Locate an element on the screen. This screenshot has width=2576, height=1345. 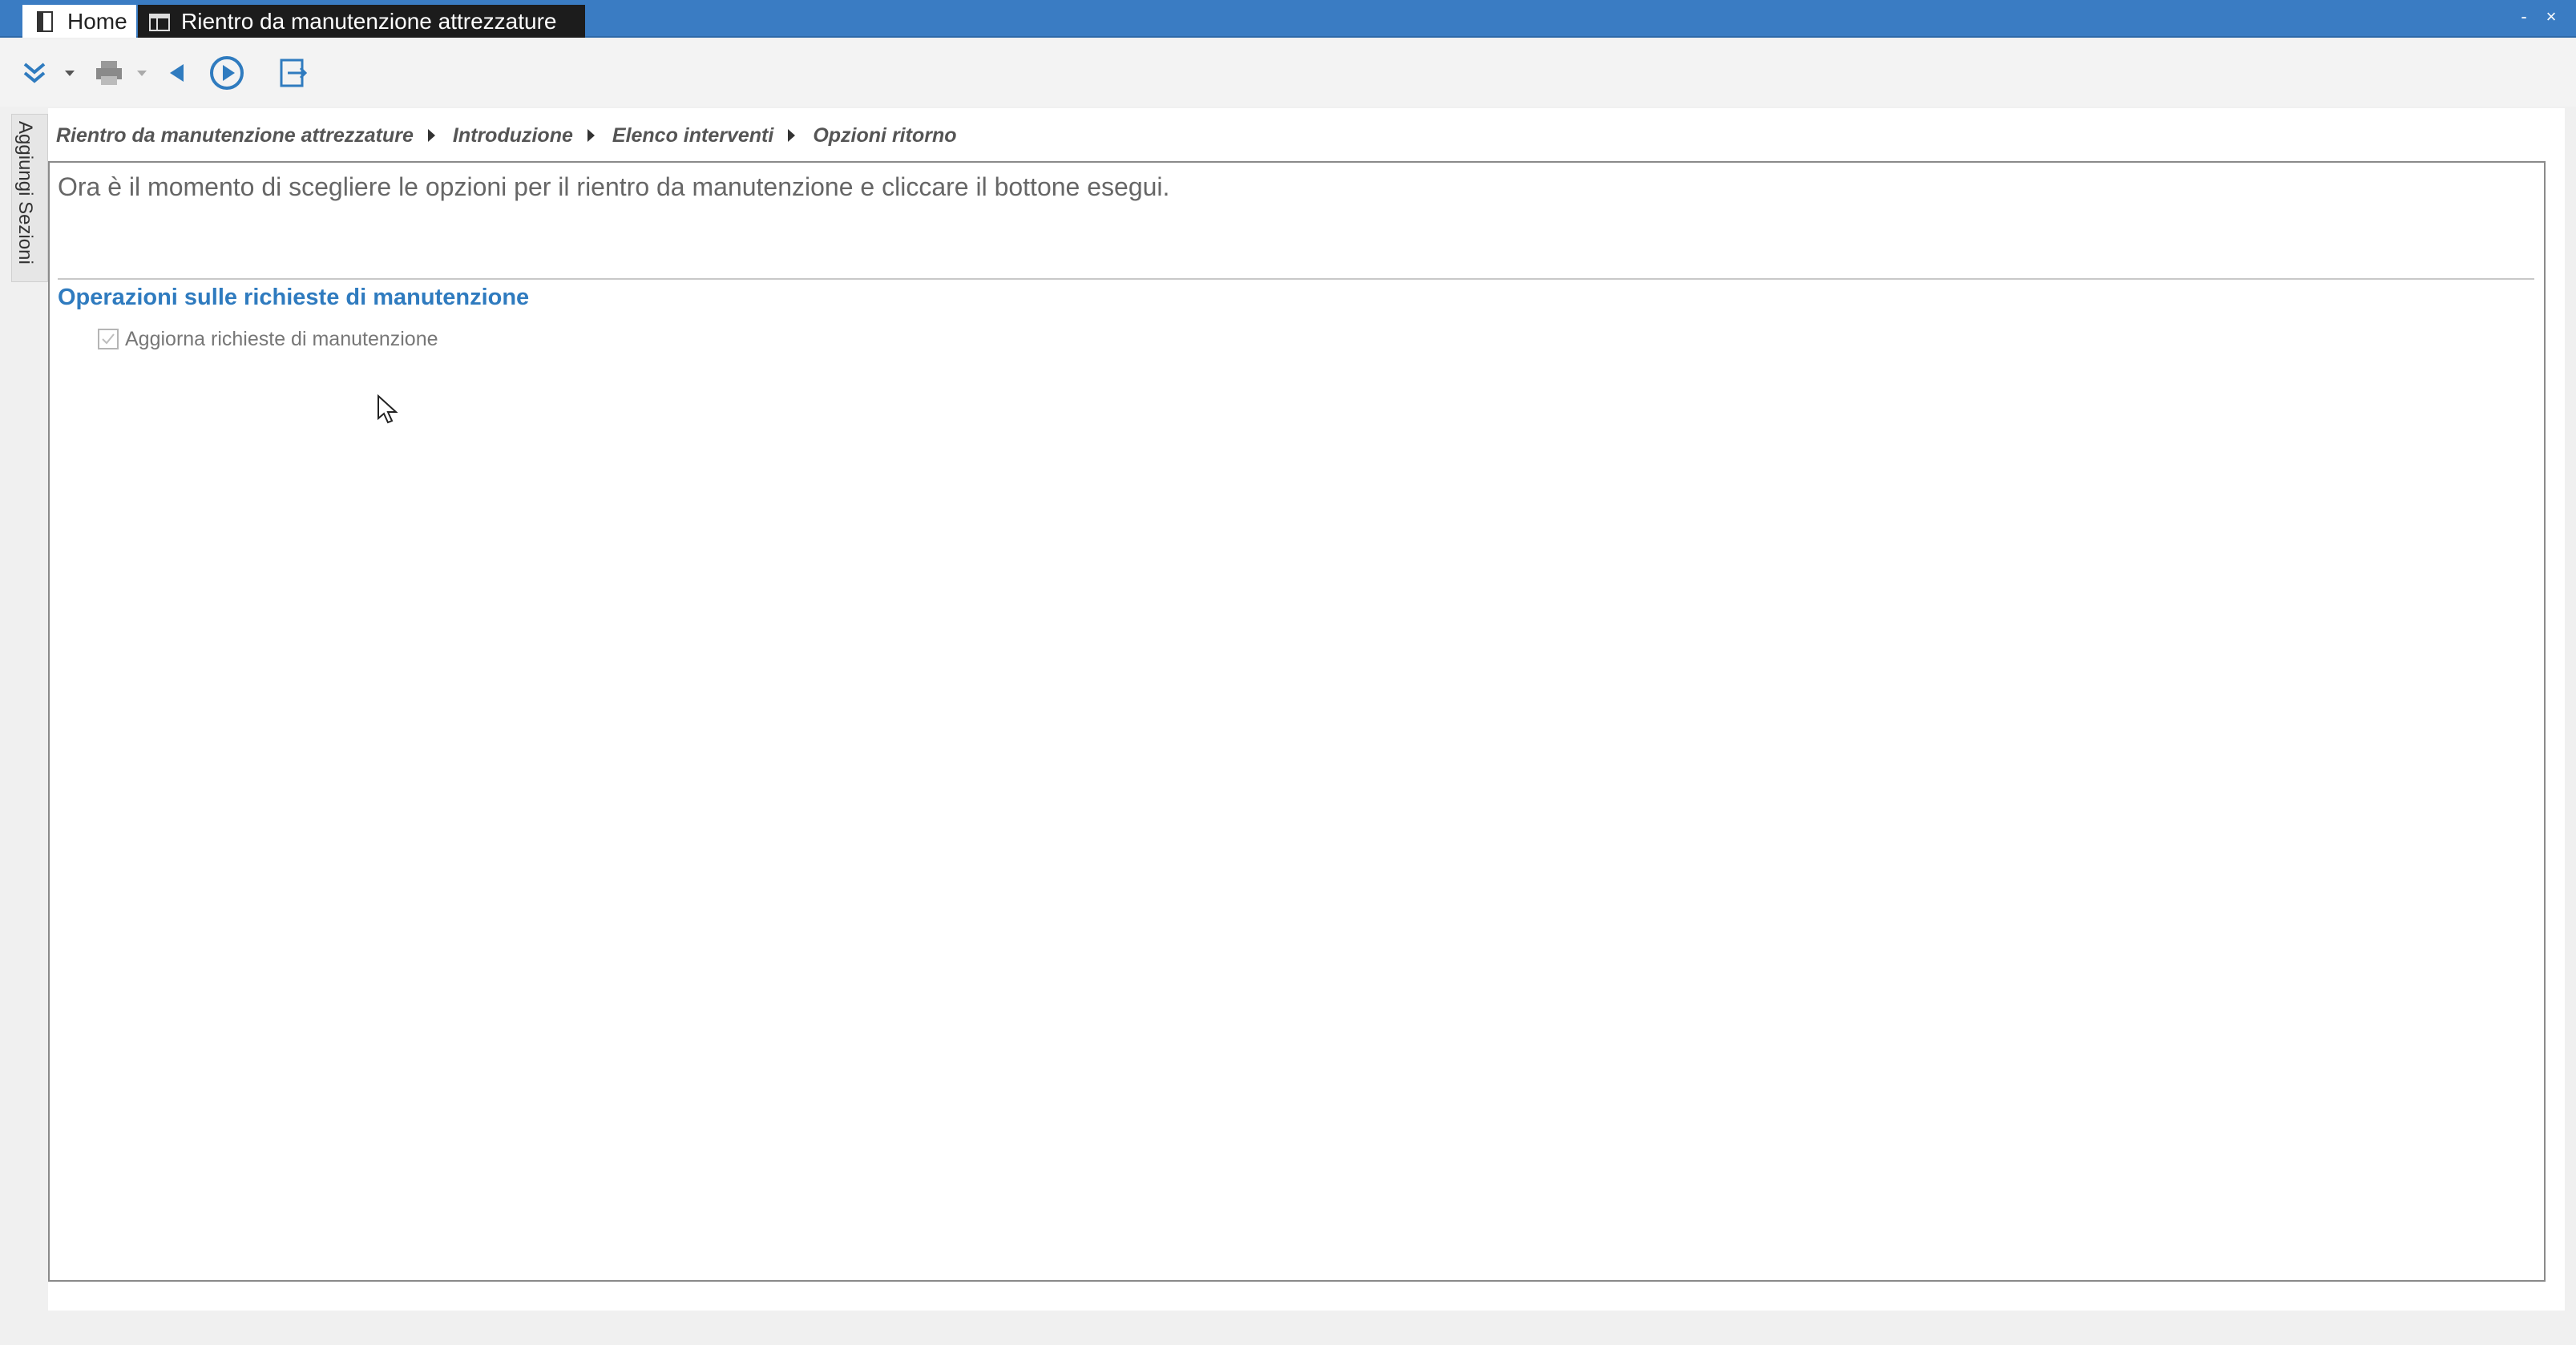
checkmark-icon is located at coordinates (109, 339).